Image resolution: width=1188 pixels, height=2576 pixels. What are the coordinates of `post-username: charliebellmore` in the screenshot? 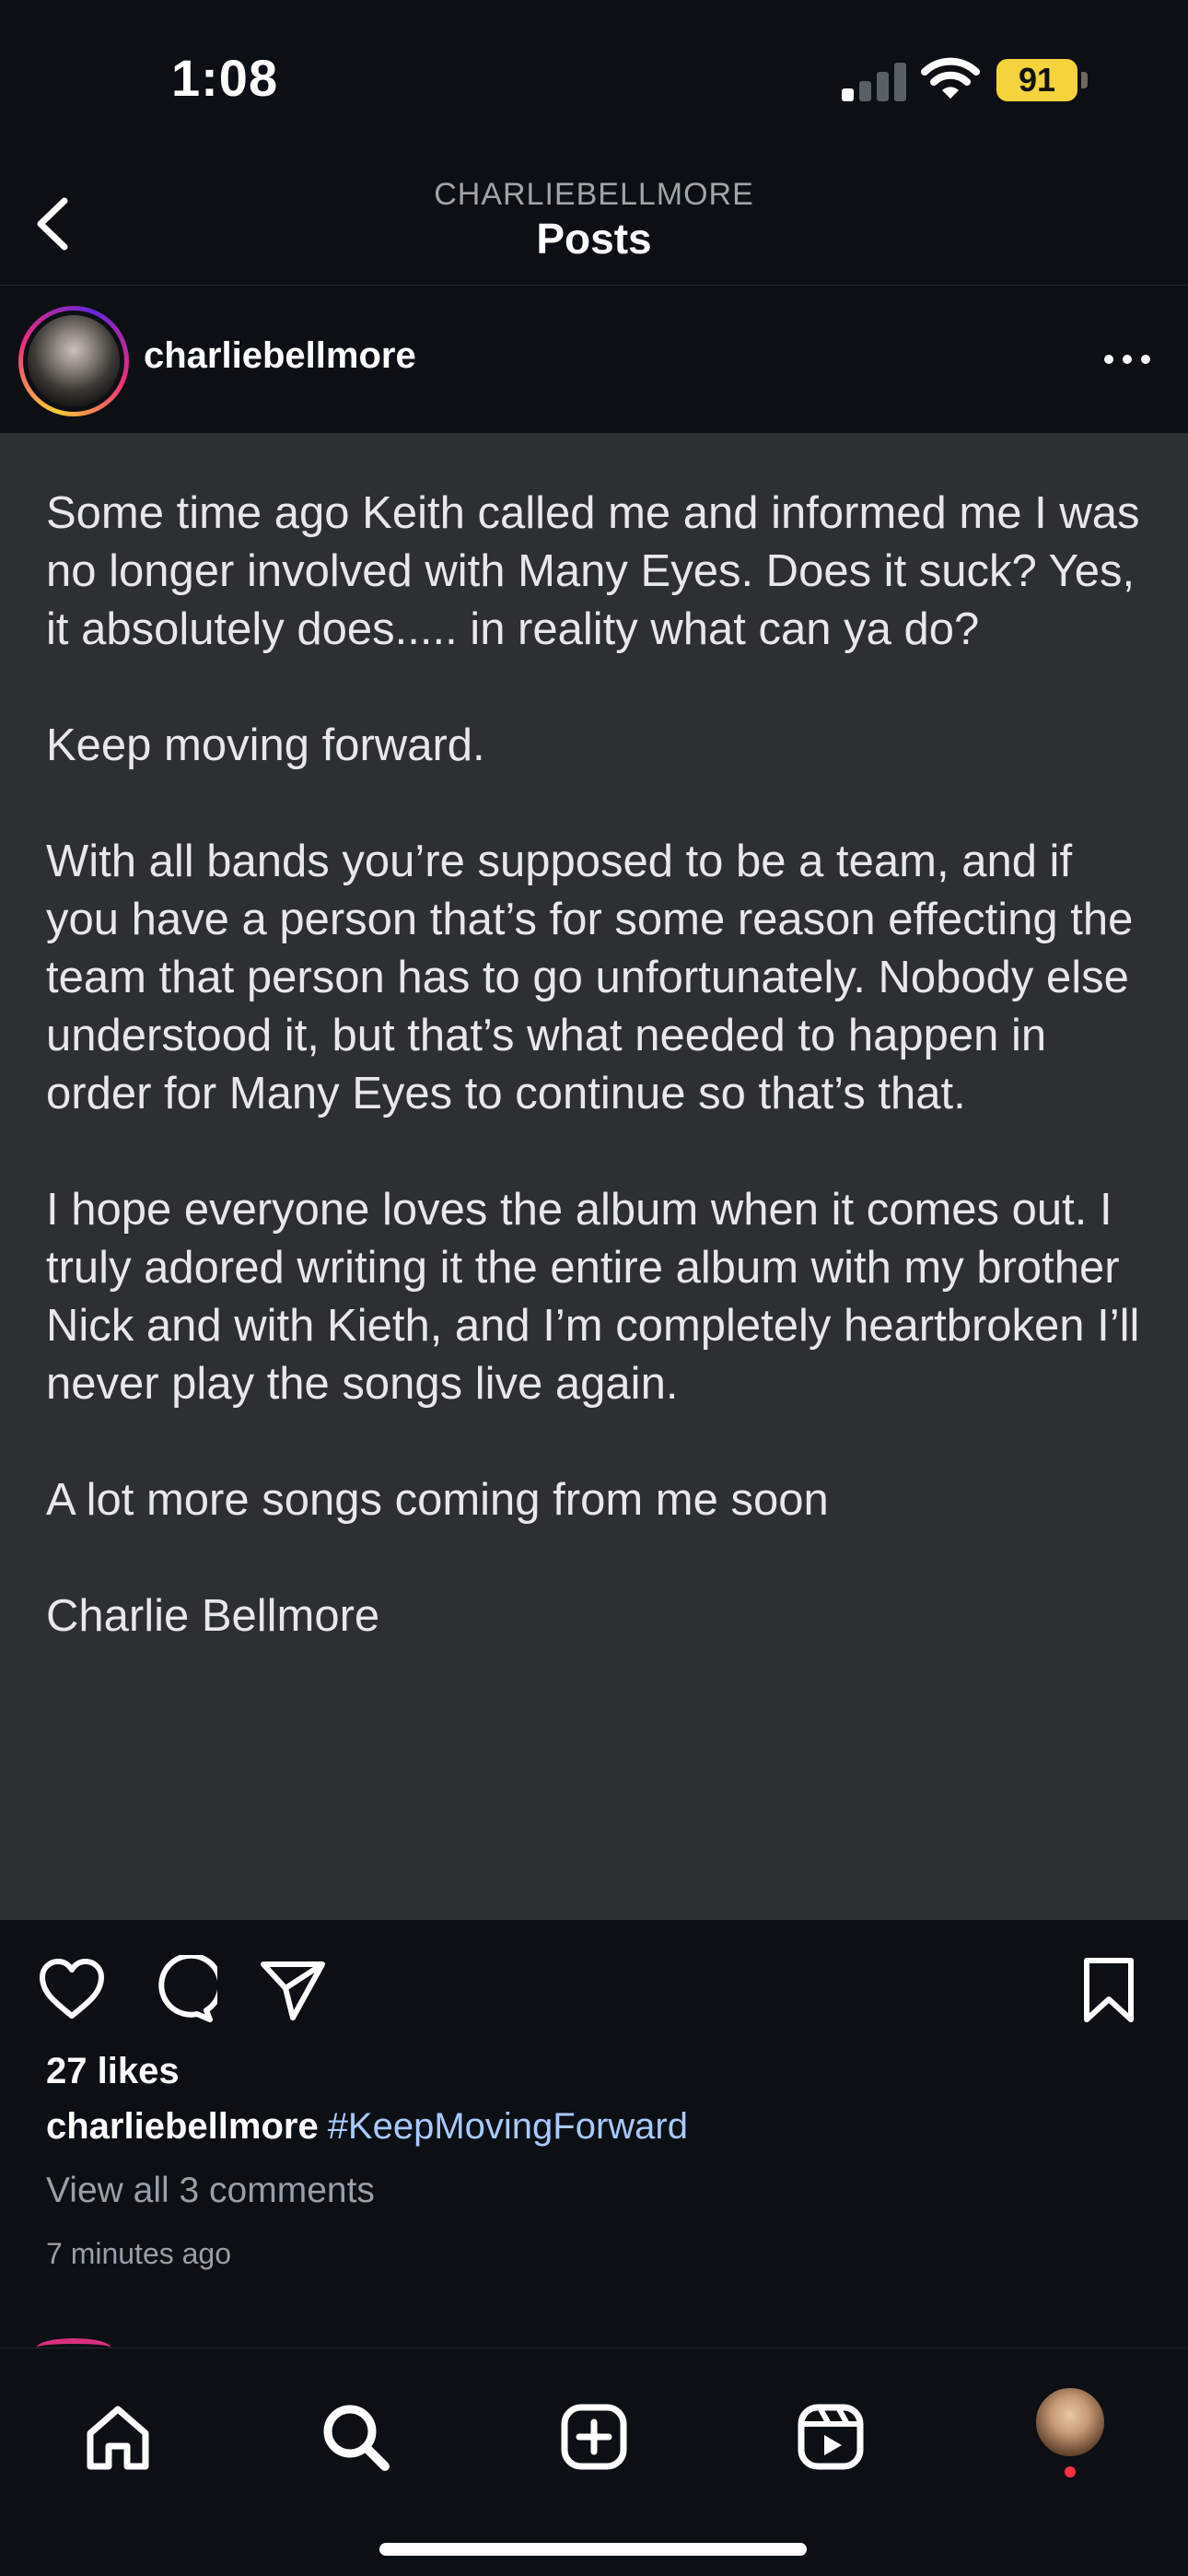 It's located at (280, 356).